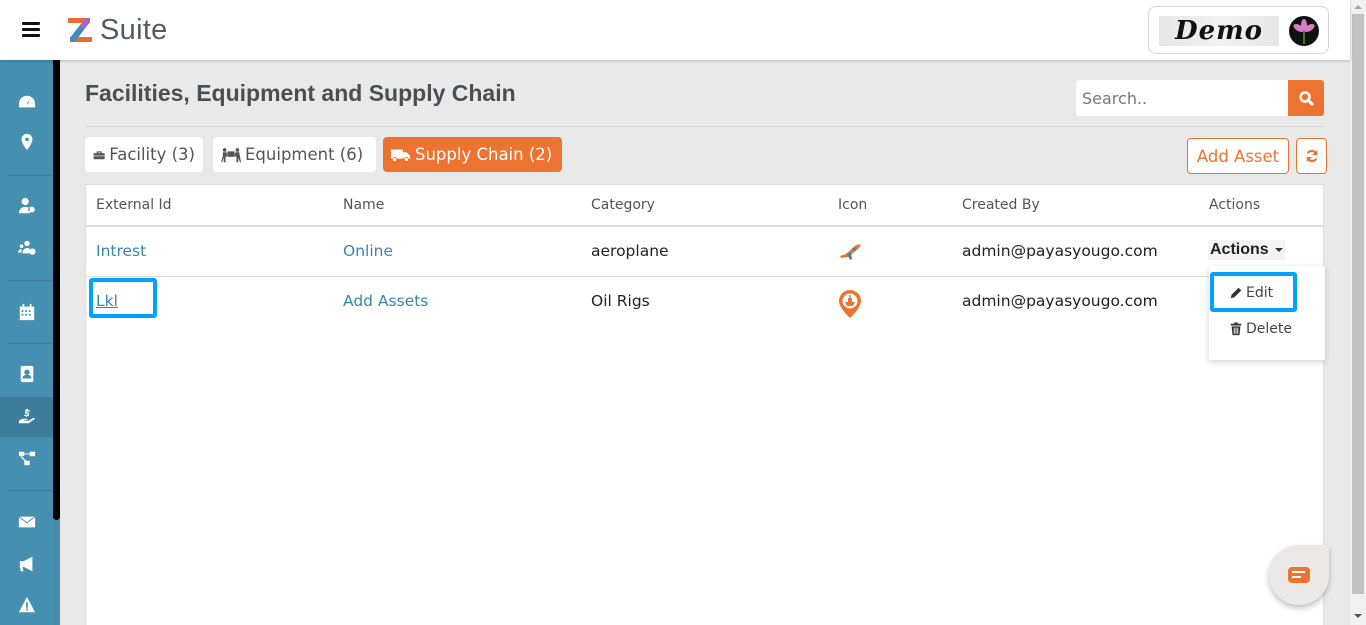 This screenshot has height=625, width=1366. What do you see at coordinates (121, 251) in the screenshot?
I see `external-id-link: Intrest` at bounding box center [121, 251].